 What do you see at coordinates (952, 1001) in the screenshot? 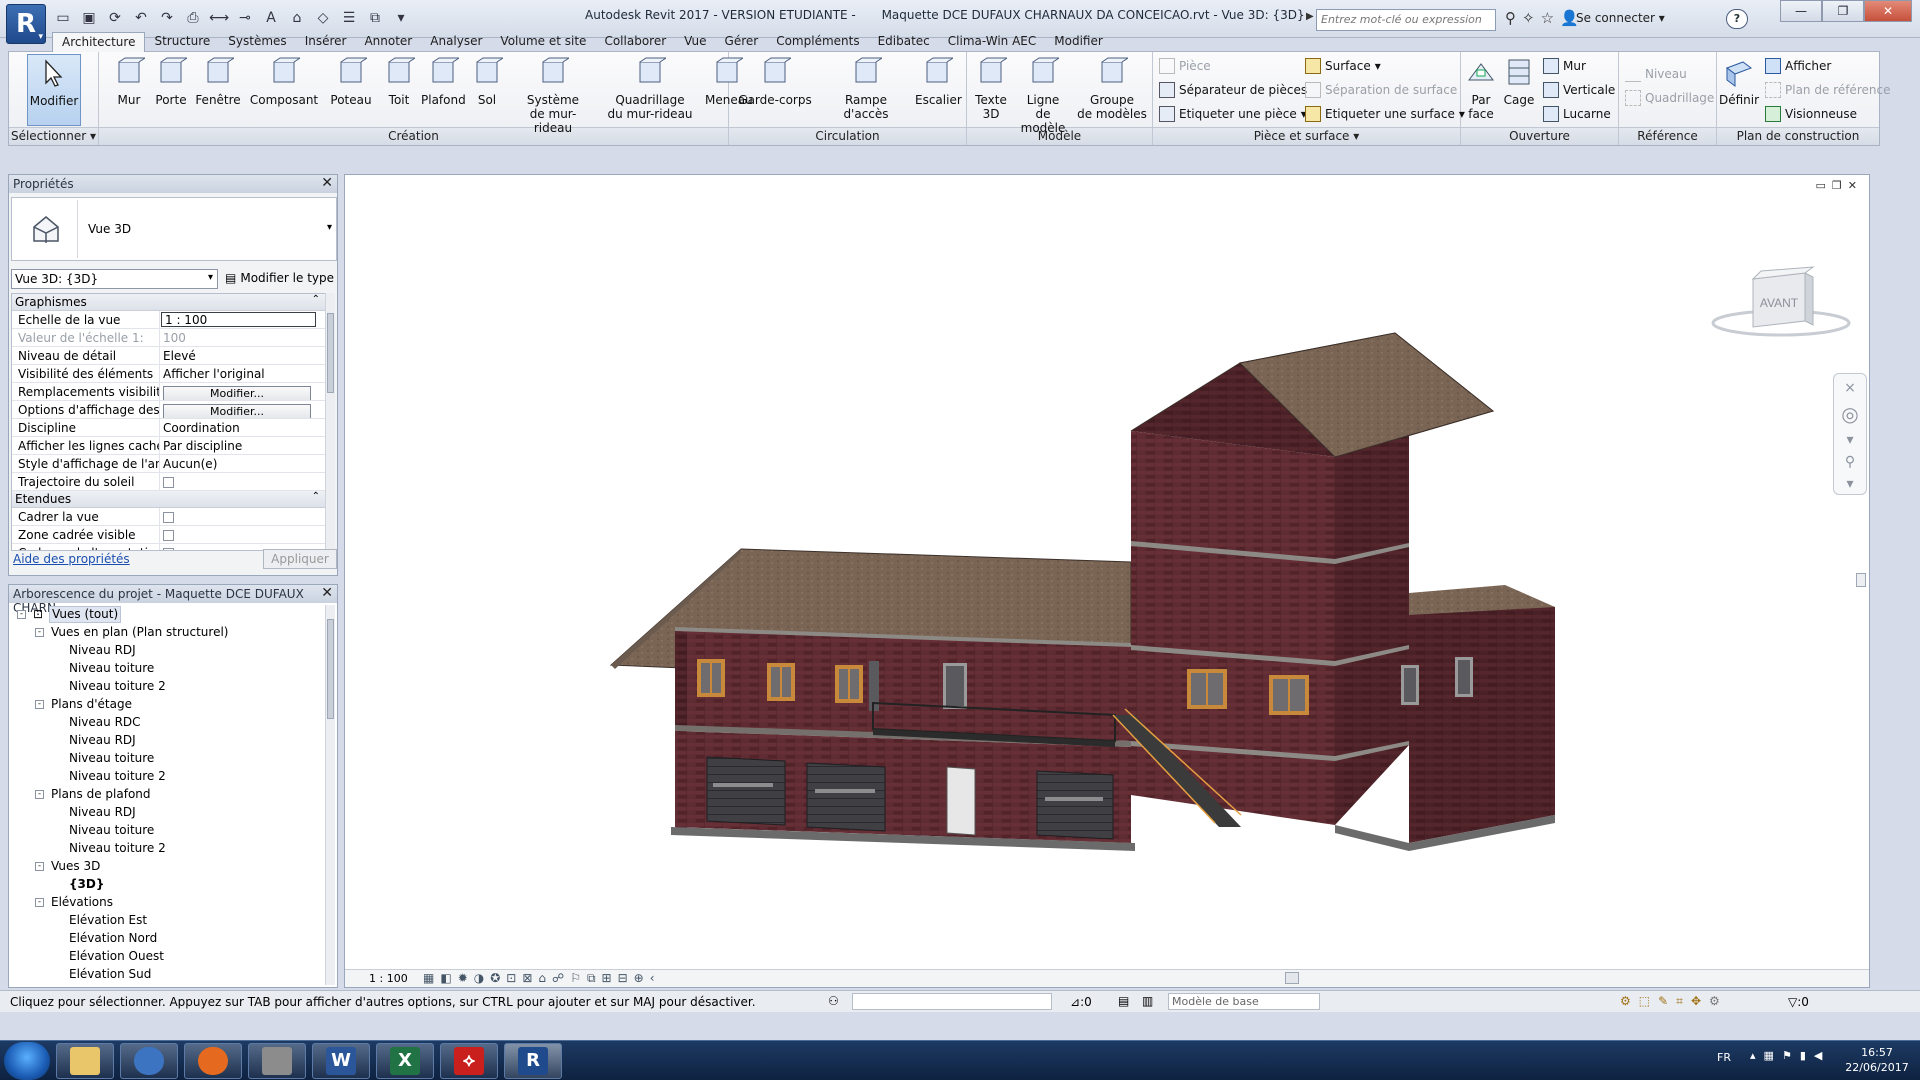
I see `active-workset-select` at bounding box center [952, 1001].